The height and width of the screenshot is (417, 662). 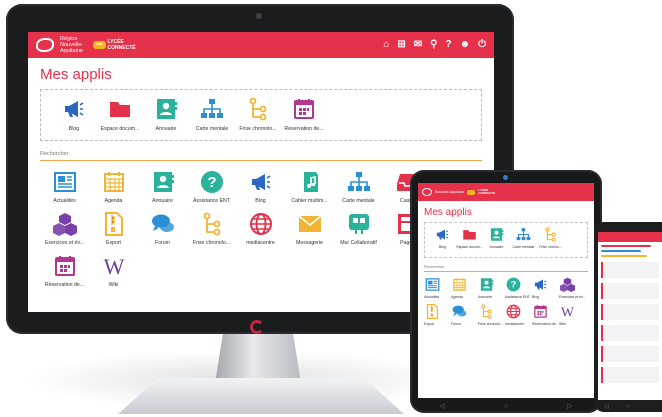 I want to click on tablet-badge-label-2: CONNECTÉ, so click(x=487, y=193).